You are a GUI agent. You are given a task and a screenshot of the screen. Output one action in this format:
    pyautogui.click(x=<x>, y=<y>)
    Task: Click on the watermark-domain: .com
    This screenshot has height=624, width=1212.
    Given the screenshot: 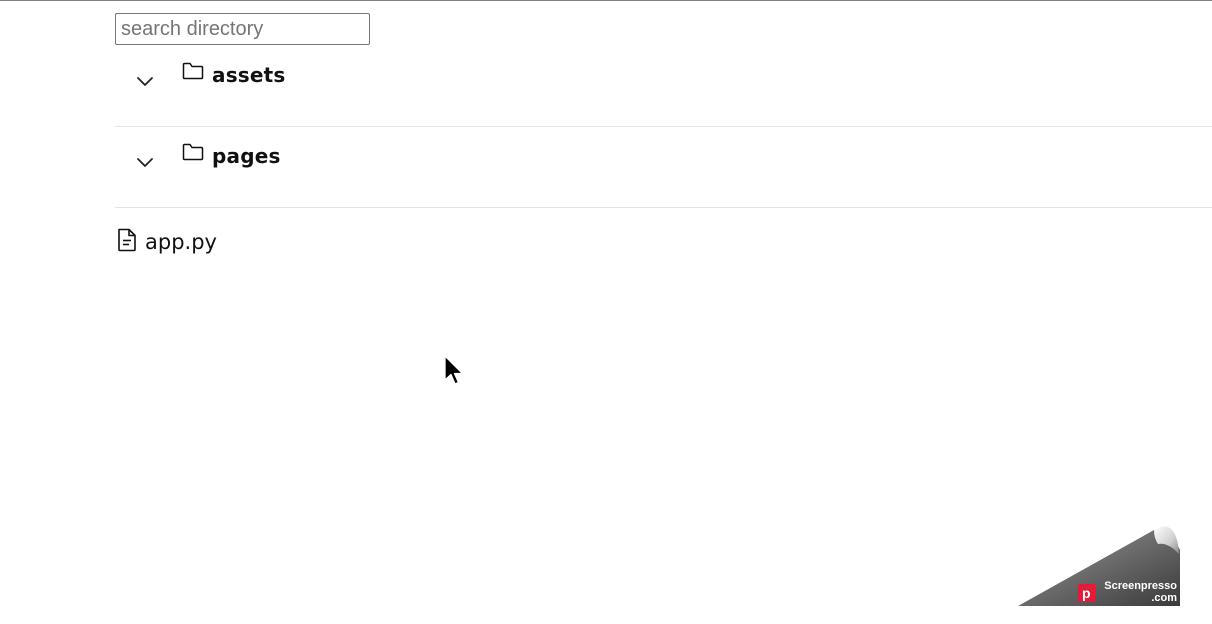 What is the action you would take?
    pyautogui.click(x=1164, y=598)
    